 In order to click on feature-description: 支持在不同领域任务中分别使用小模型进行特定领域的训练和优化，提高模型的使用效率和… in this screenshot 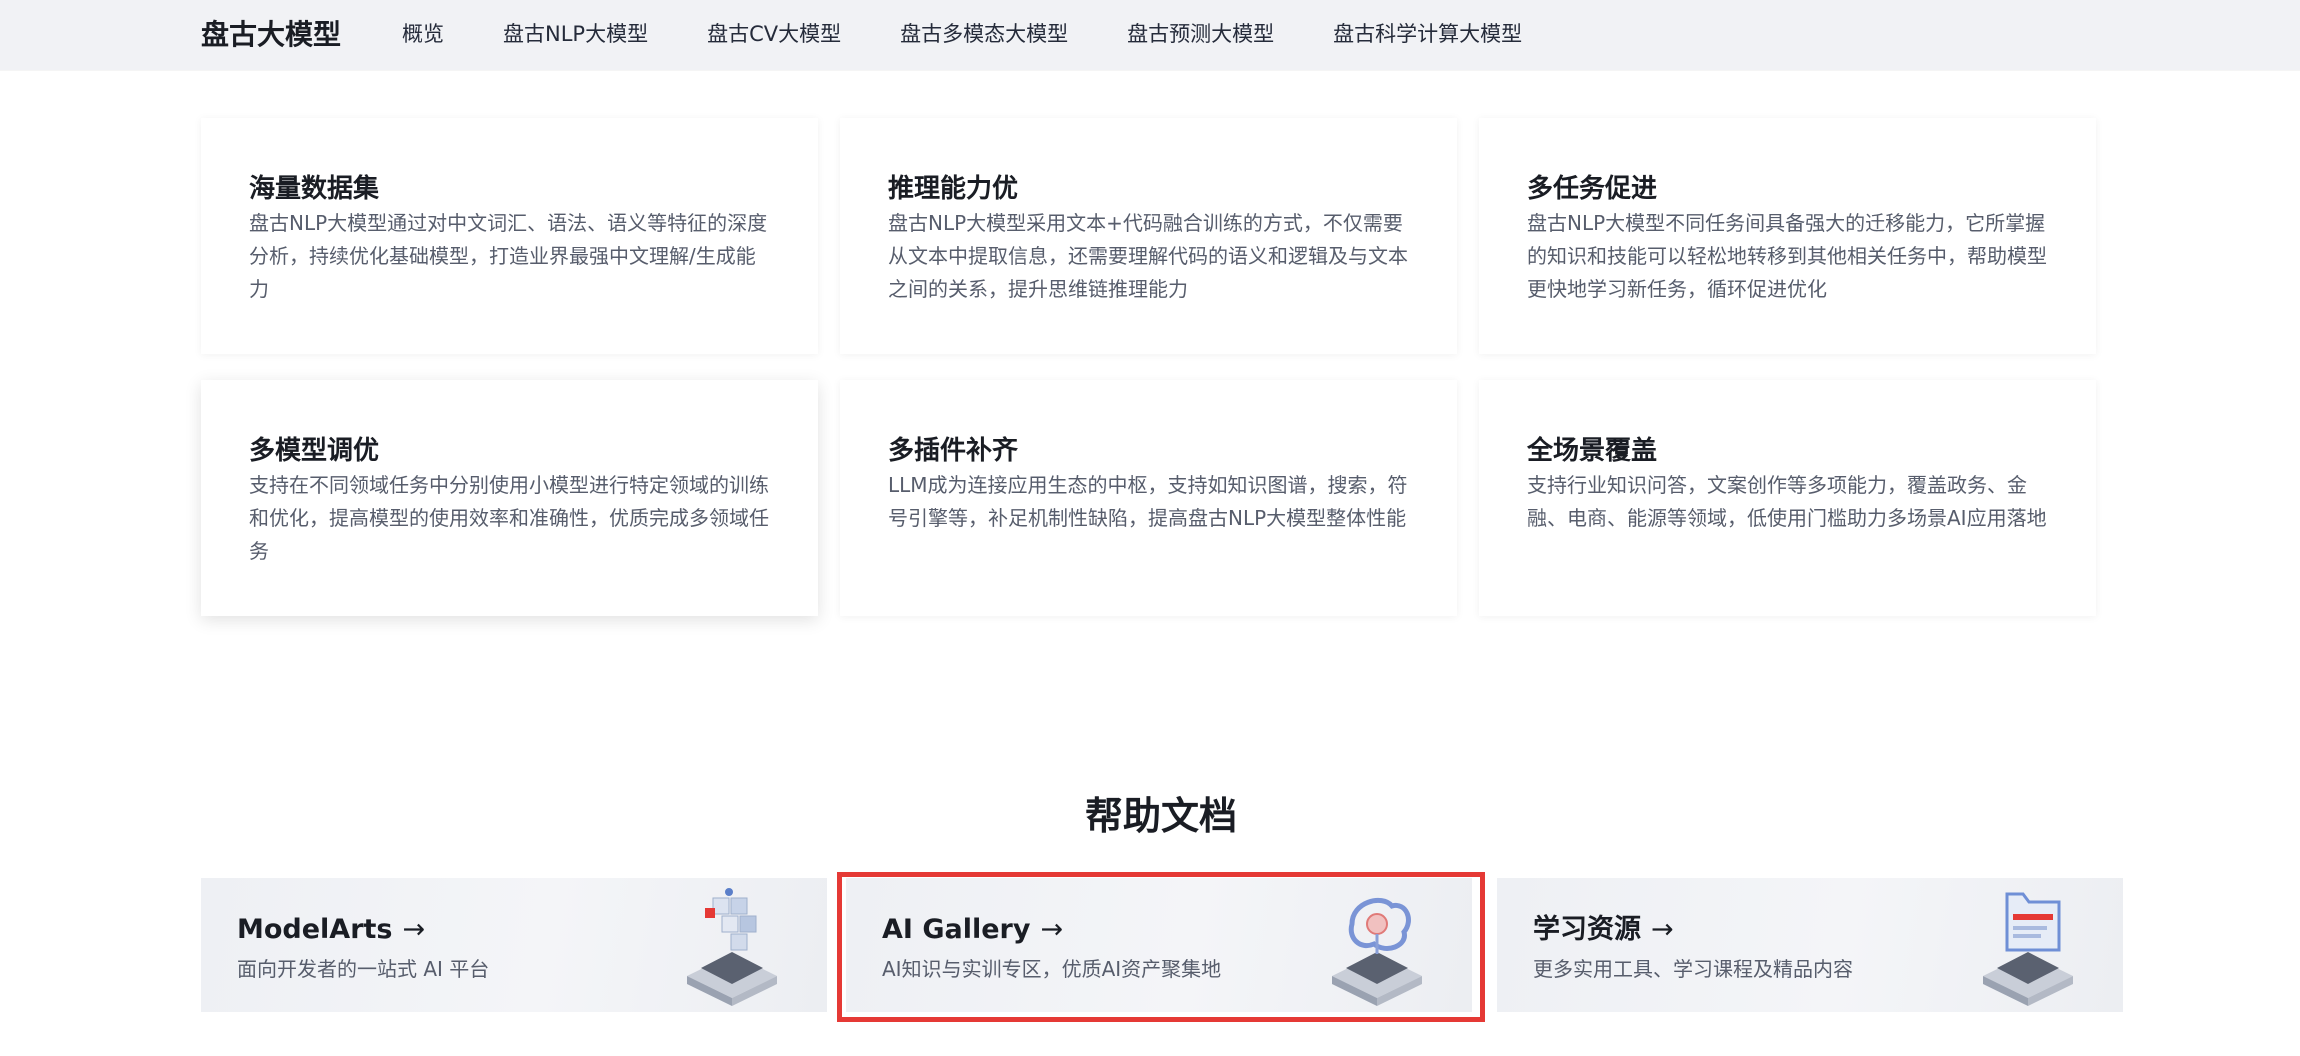, I will do `click(509, 518)`.